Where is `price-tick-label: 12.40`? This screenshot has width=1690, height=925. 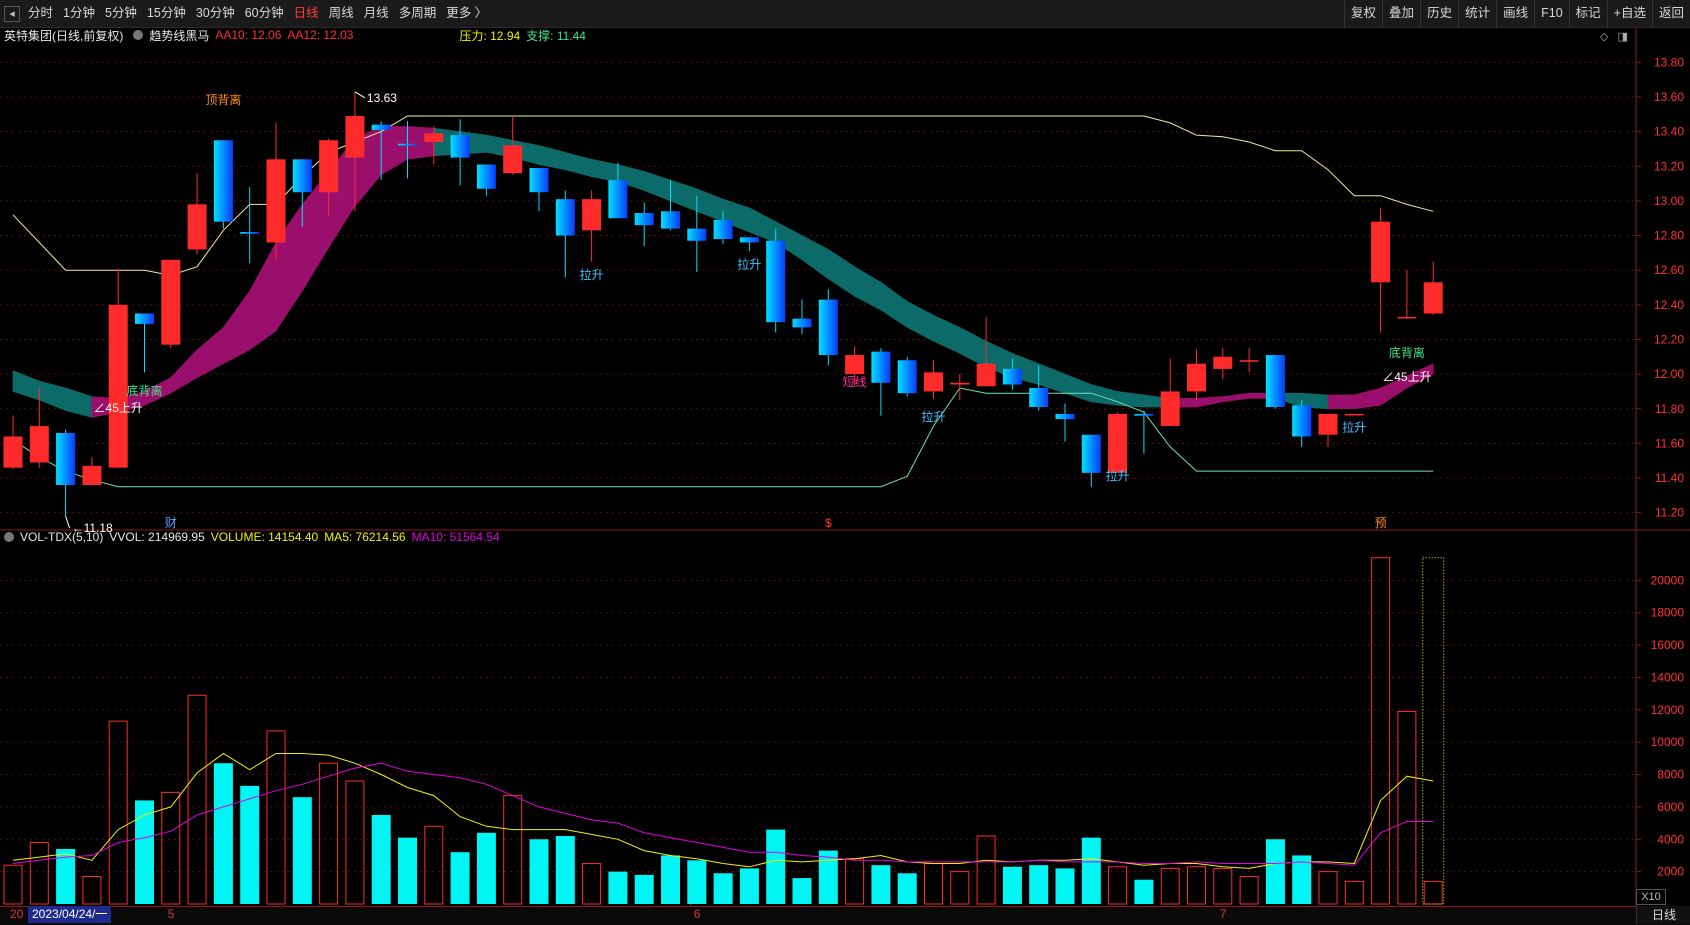 price-tick-label: 12.40 is located at coordinates (1669, 305).